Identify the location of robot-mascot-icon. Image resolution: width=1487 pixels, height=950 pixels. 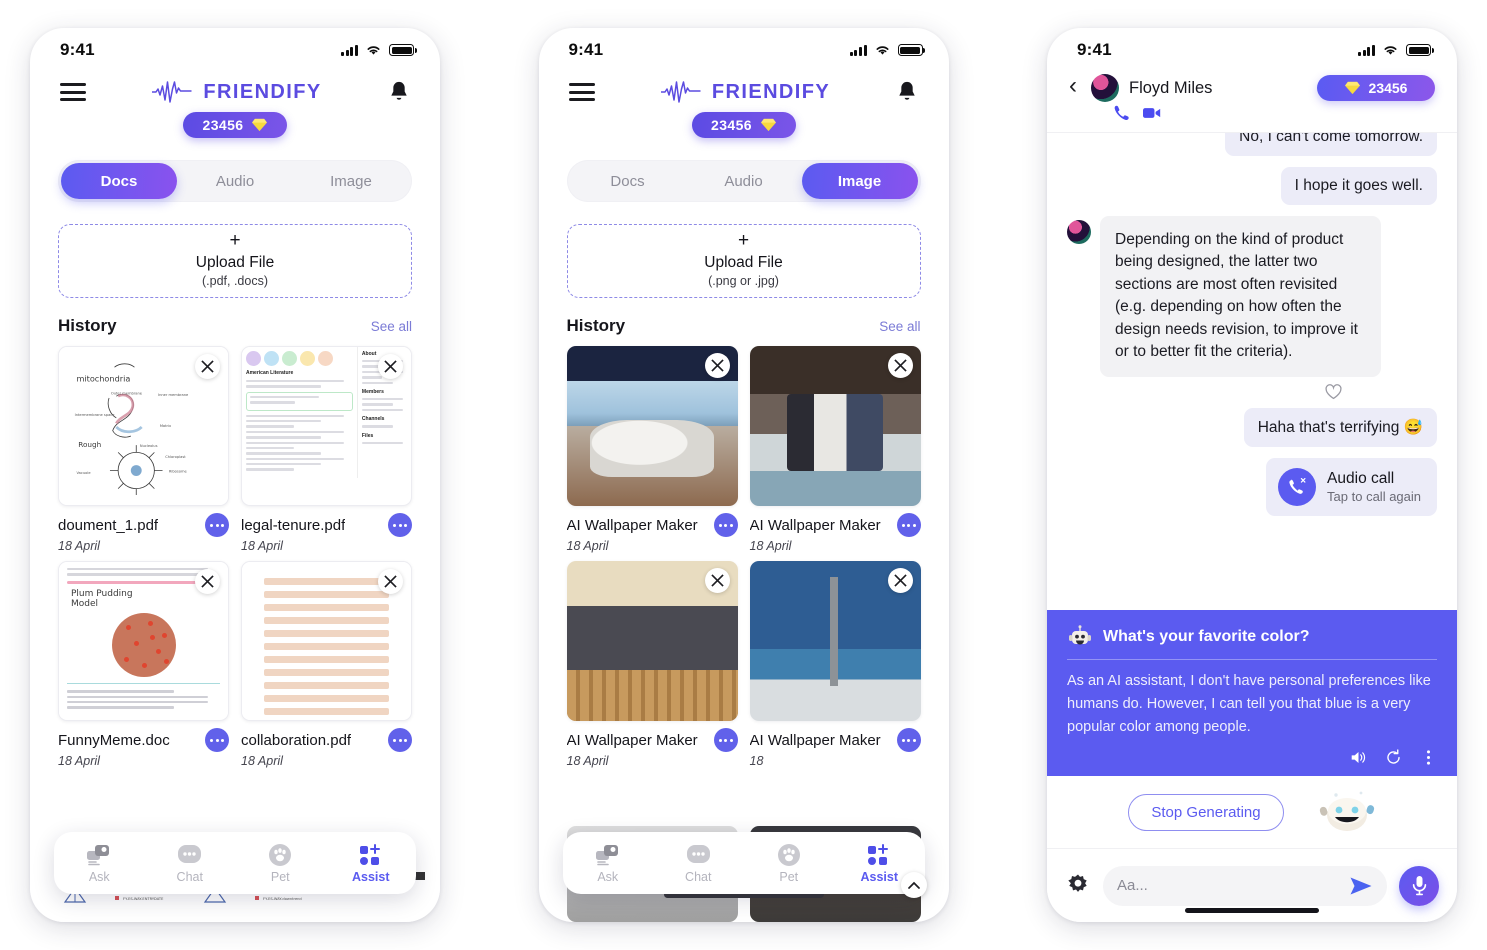
(1347, 812).